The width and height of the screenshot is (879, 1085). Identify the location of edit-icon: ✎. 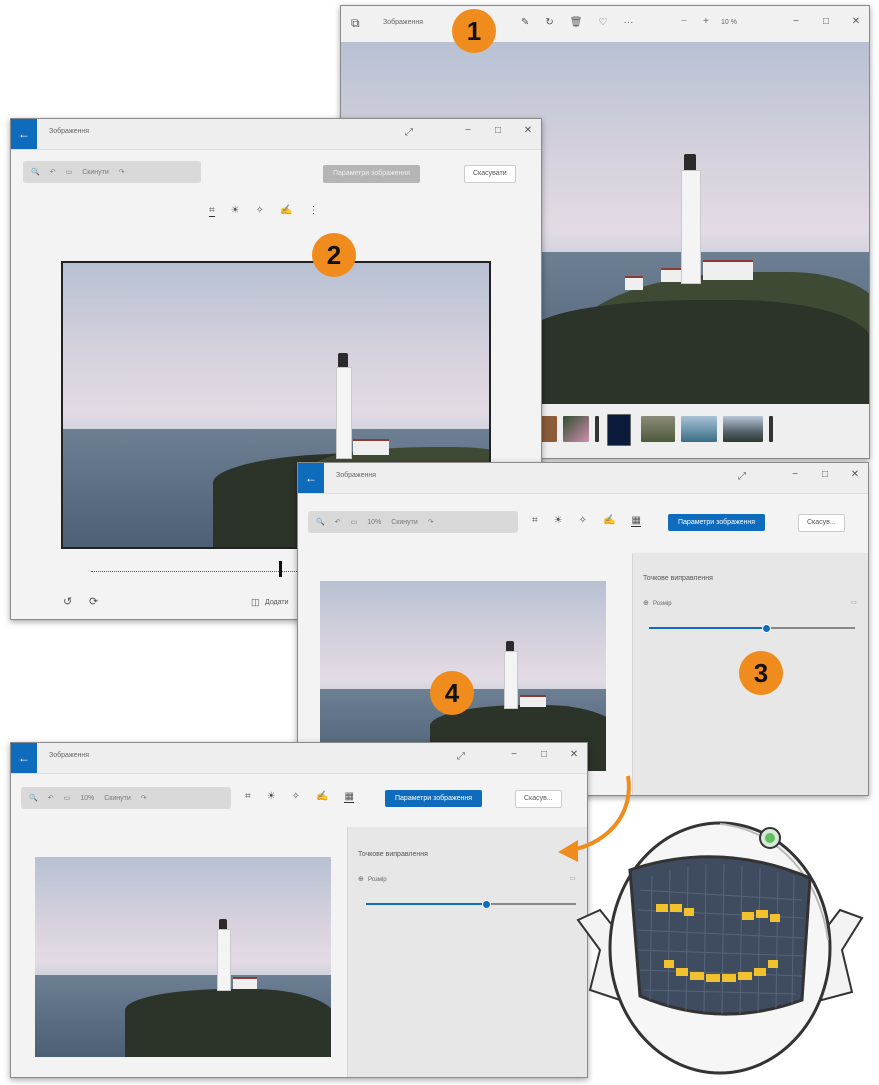
(525, 22).